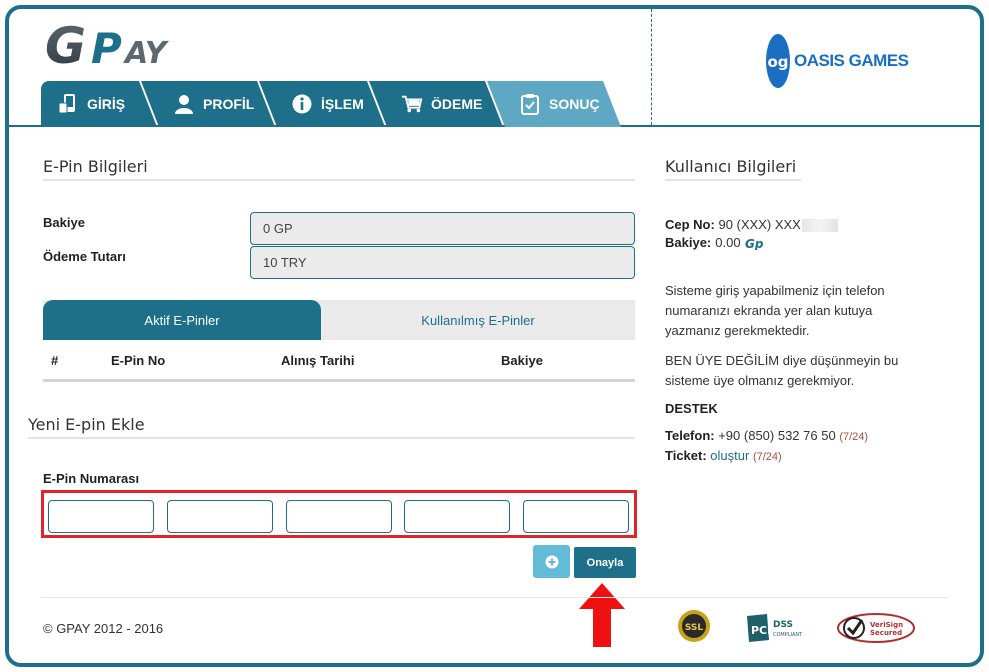 The height and width of the screenshot is (672, 989). What do you see at coordinates (442, 262) in the screenshot?
I see `amount-field: 10 TRY` at bounding box center [442, 262].